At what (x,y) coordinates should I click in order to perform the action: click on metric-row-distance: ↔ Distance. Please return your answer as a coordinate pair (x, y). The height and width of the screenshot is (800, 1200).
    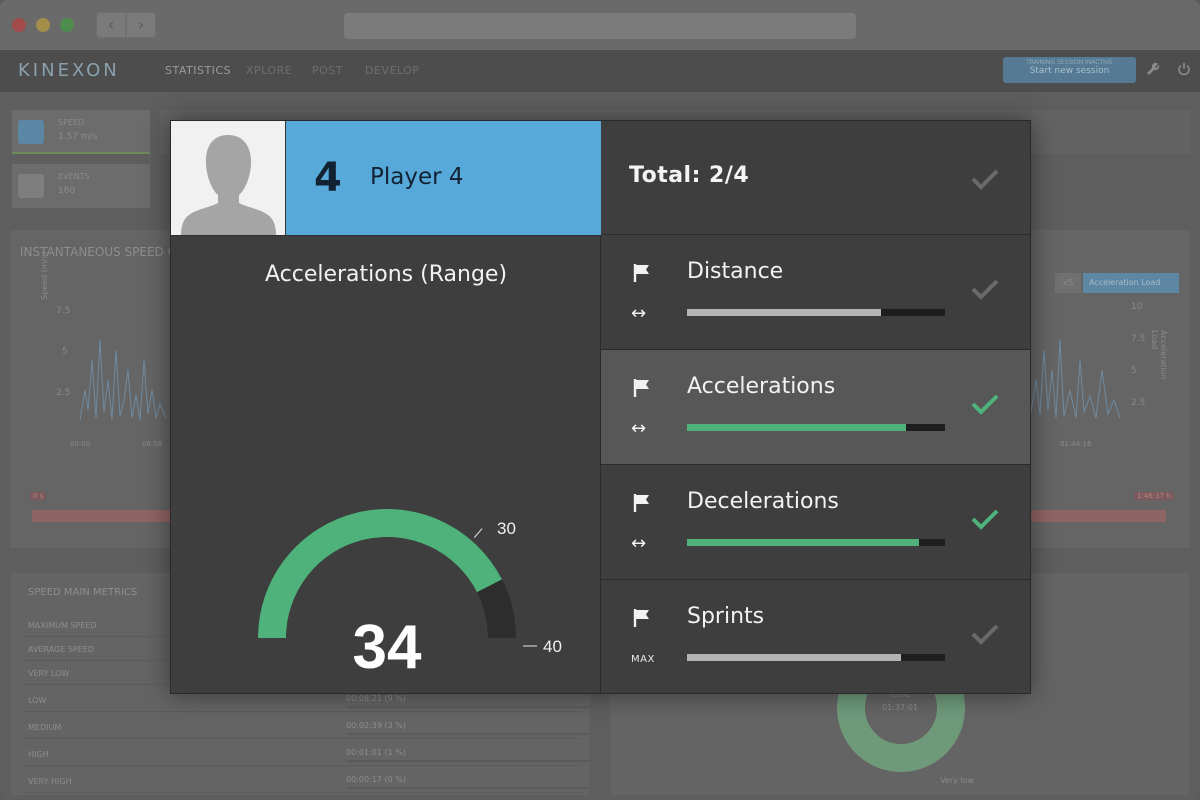
    Looking at the image, I should click on (815, 292).